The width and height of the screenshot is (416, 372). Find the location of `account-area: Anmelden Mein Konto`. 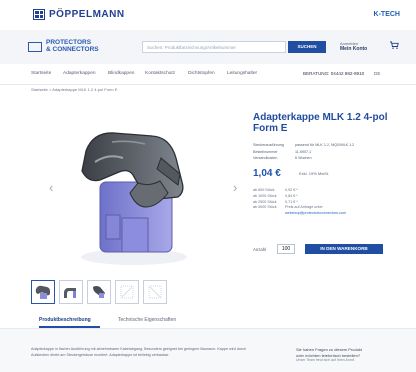

account-area: Anmelden Mein Konto is located at coordinates (353, 46).